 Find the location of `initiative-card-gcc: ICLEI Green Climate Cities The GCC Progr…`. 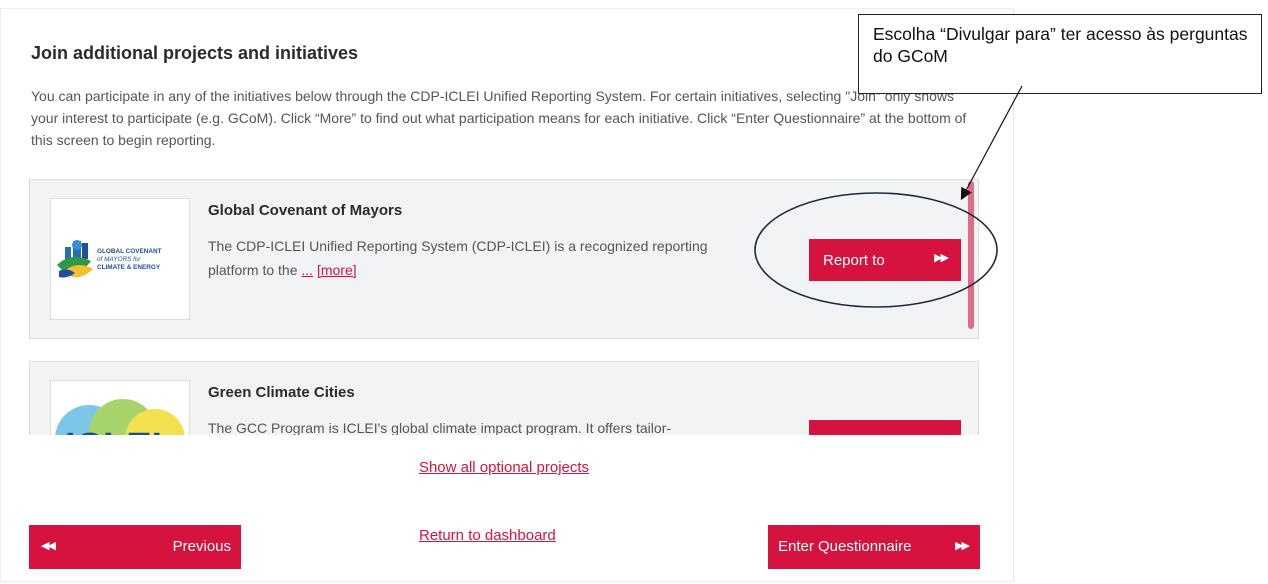

initiative-card-gcc: ICLEI Green Climate Cities The GCC Progr… is located at coordinates (504, 398).